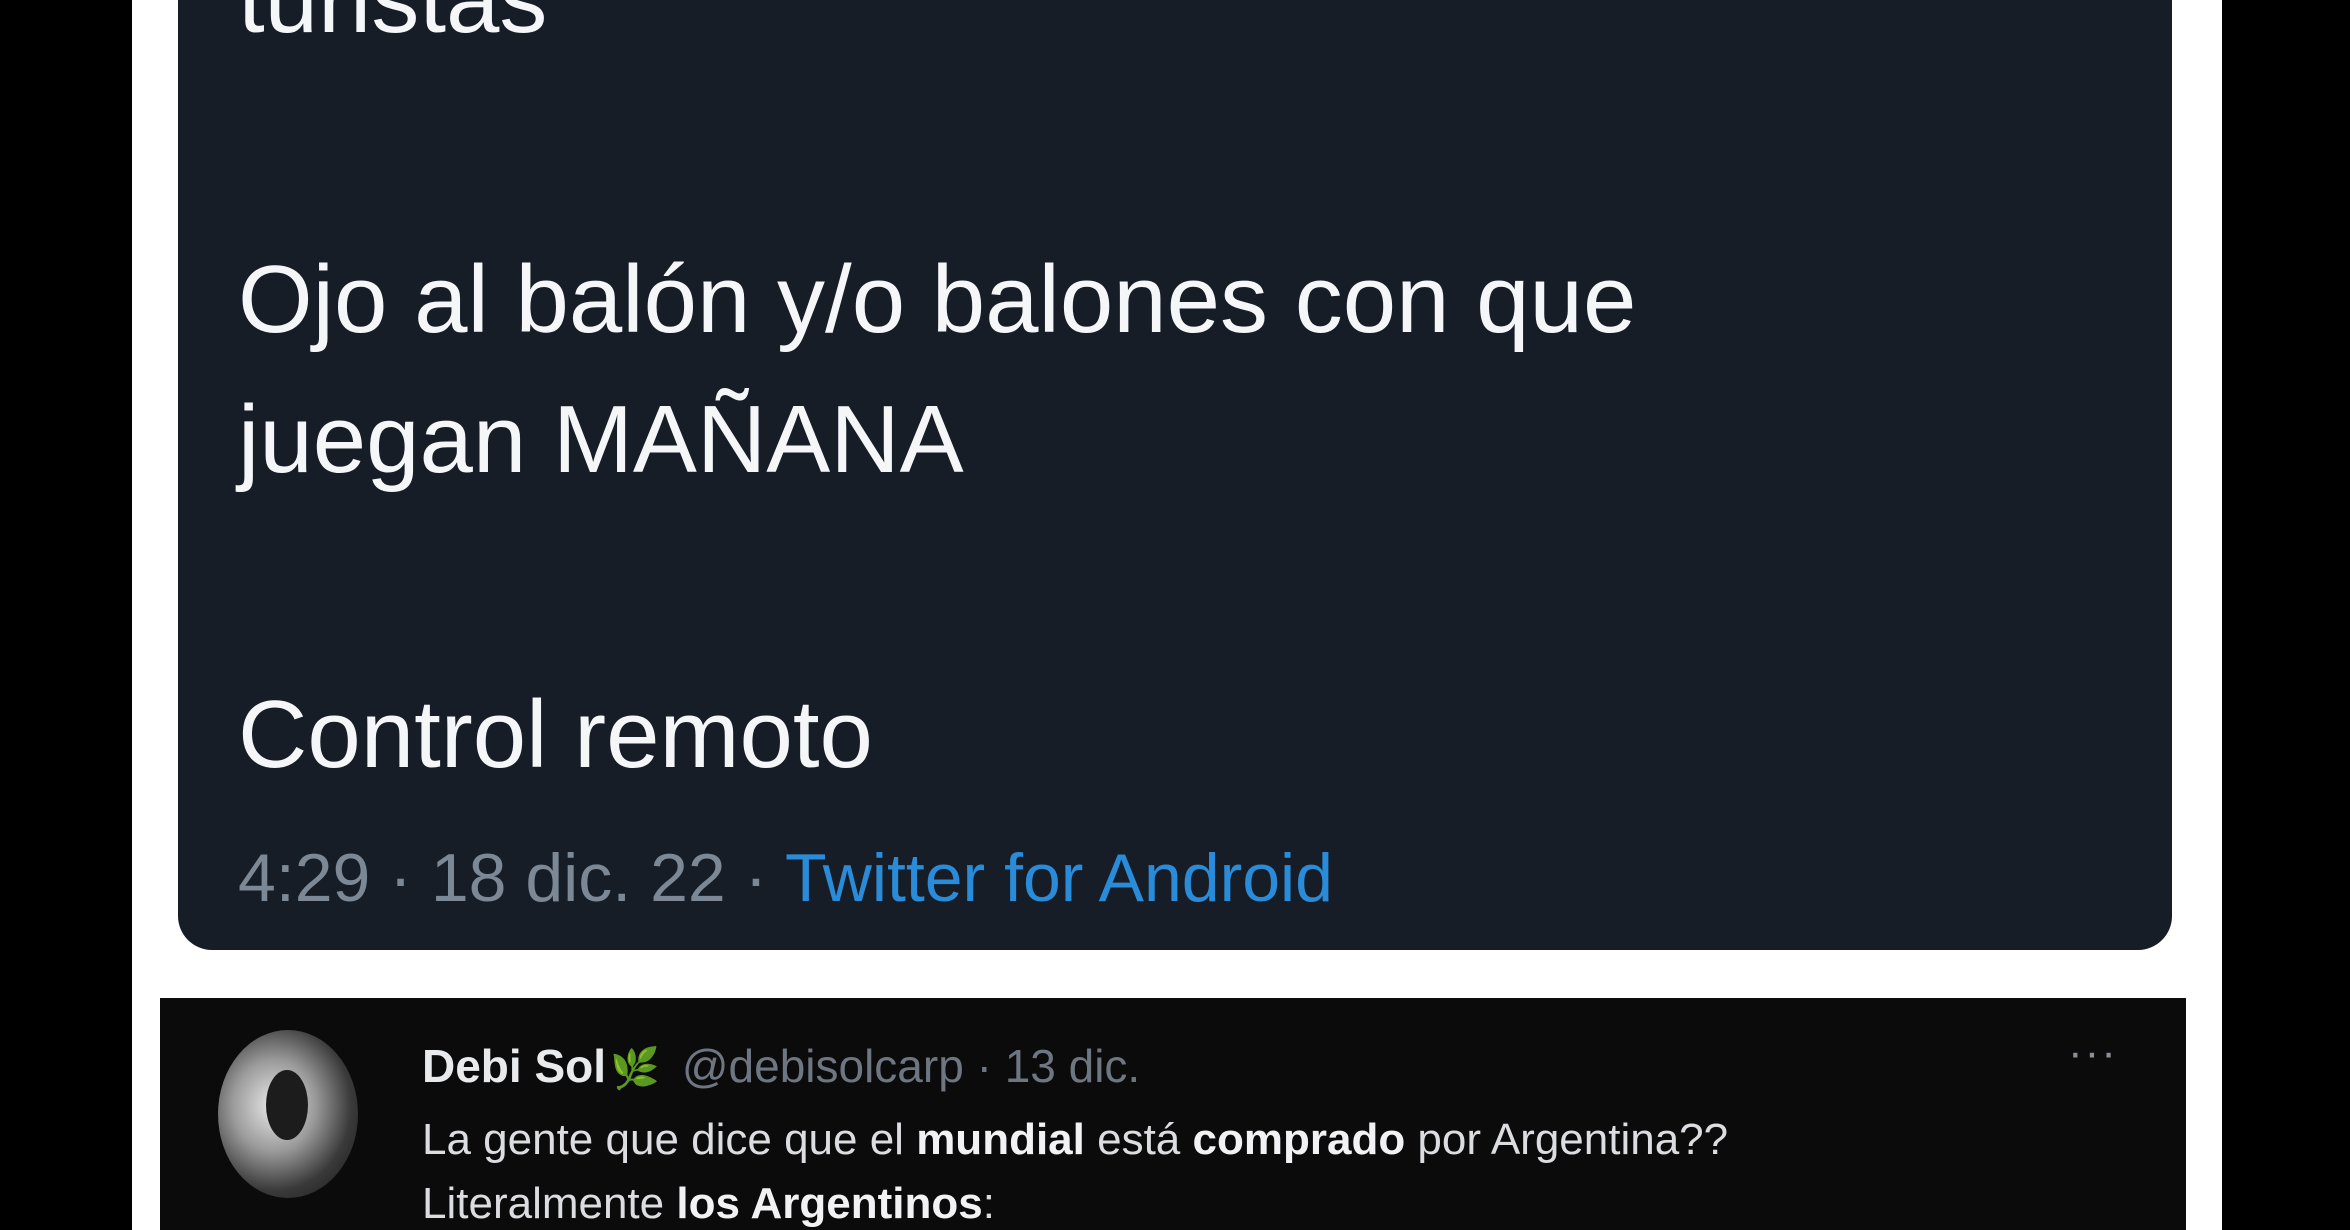  I want to click on tweet-meta: 4:29 · 18 dic. 22 · Twitter for Android, so click(785, 878).